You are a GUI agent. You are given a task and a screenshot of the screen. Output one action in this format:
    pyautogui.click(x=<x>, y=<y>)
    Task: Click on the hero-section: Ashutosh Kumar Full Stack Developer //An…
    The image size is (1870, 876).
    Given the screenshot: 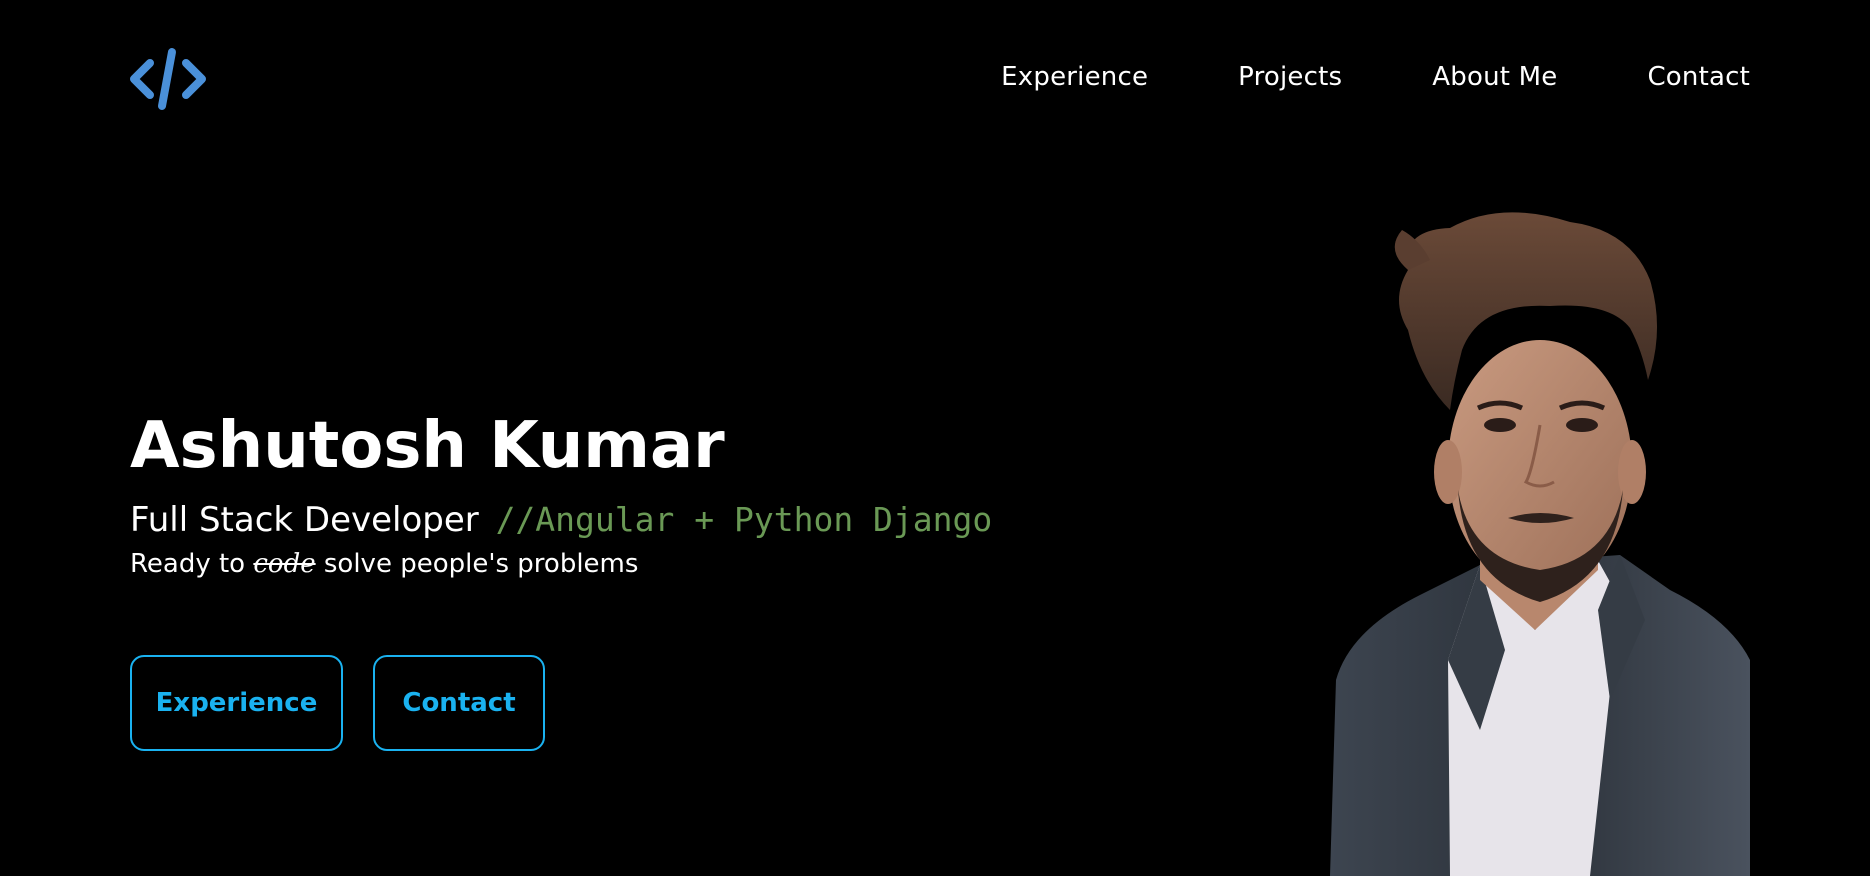 What is the action you would take?
    pyautogui.click(x=580, y=495)
    